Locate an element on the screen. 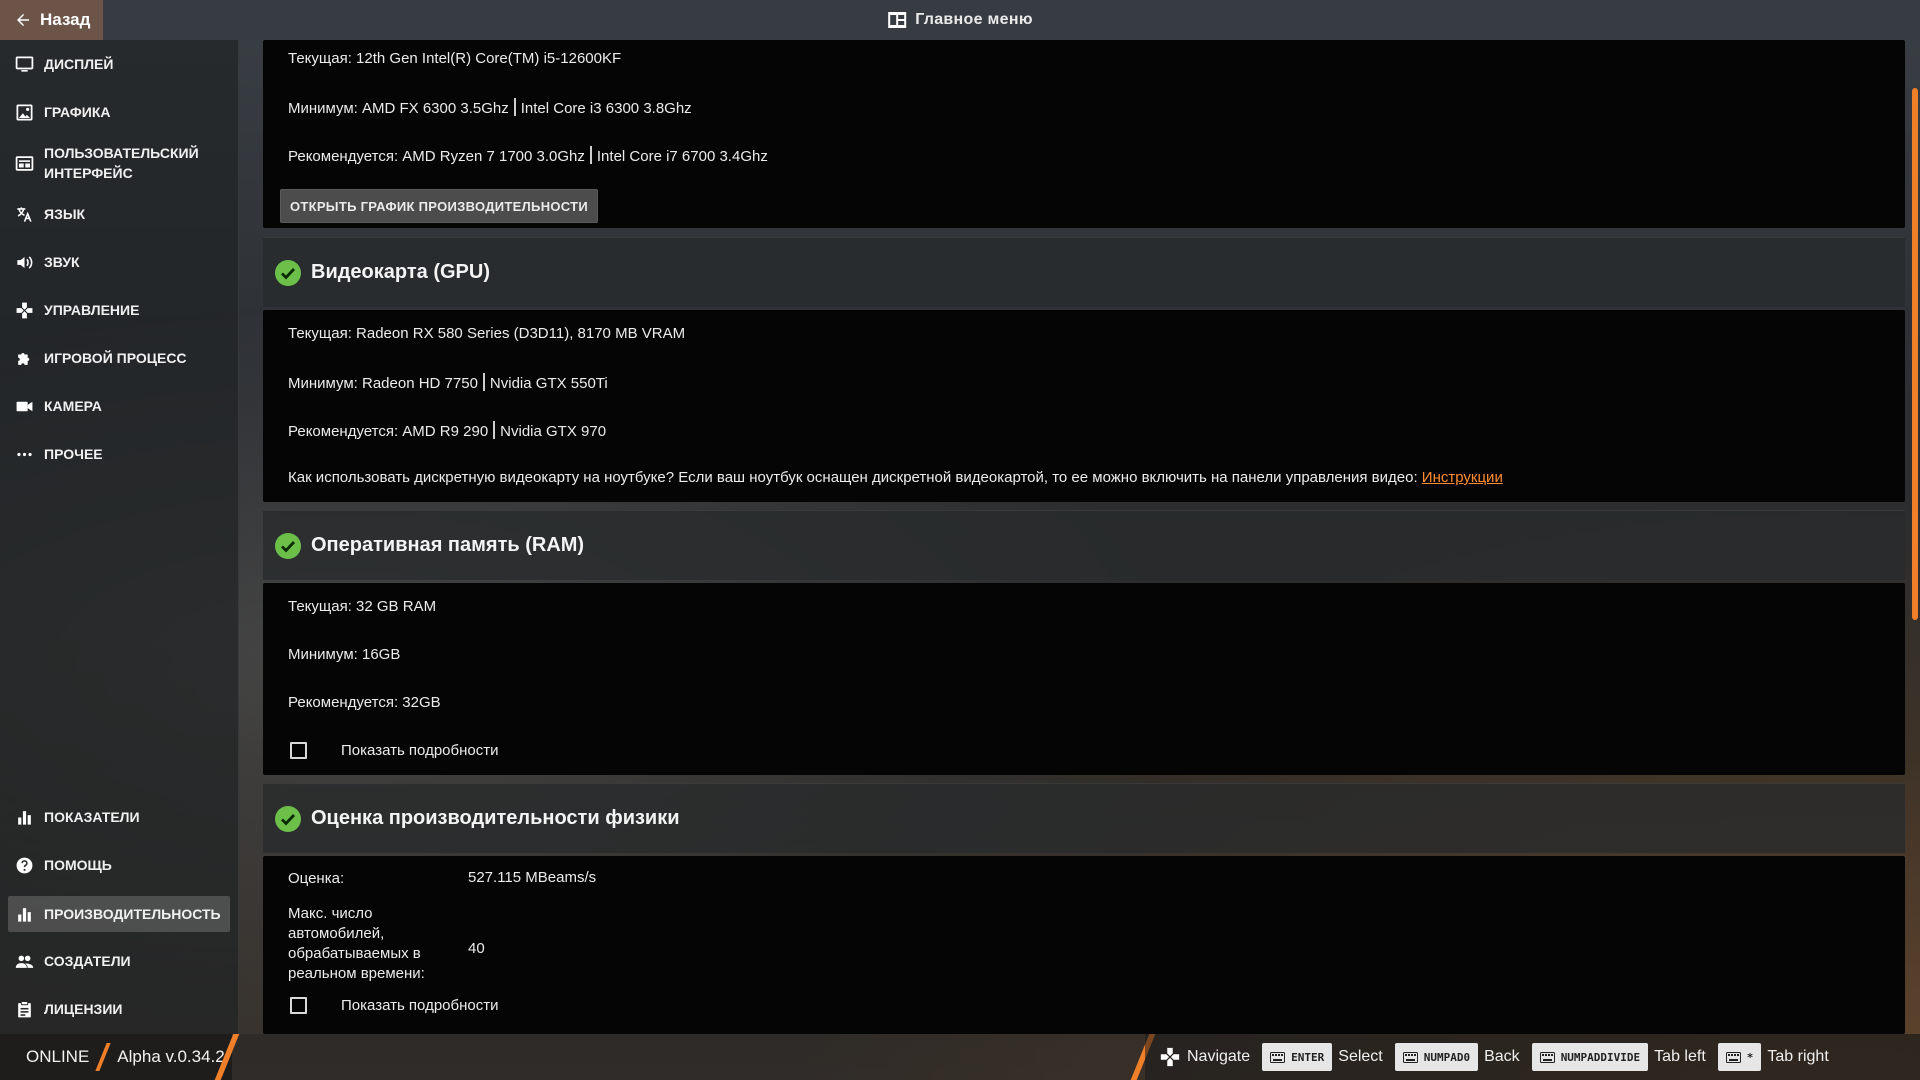  physics-score-key: Оценка: is located at coordinates (316, 878).